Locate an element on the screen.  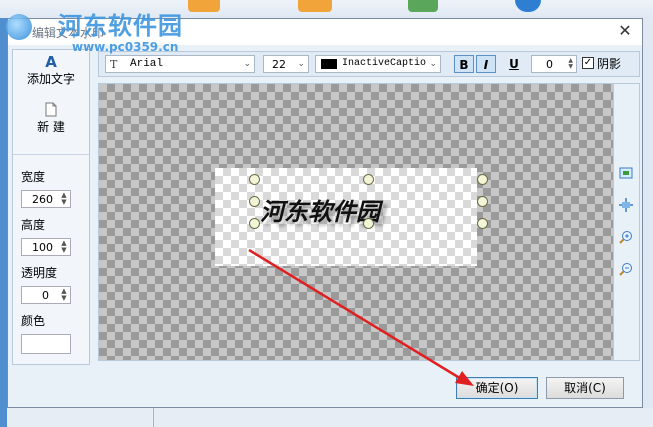
add-text-button: A 添加文字 is located at coordinates (51, 70).